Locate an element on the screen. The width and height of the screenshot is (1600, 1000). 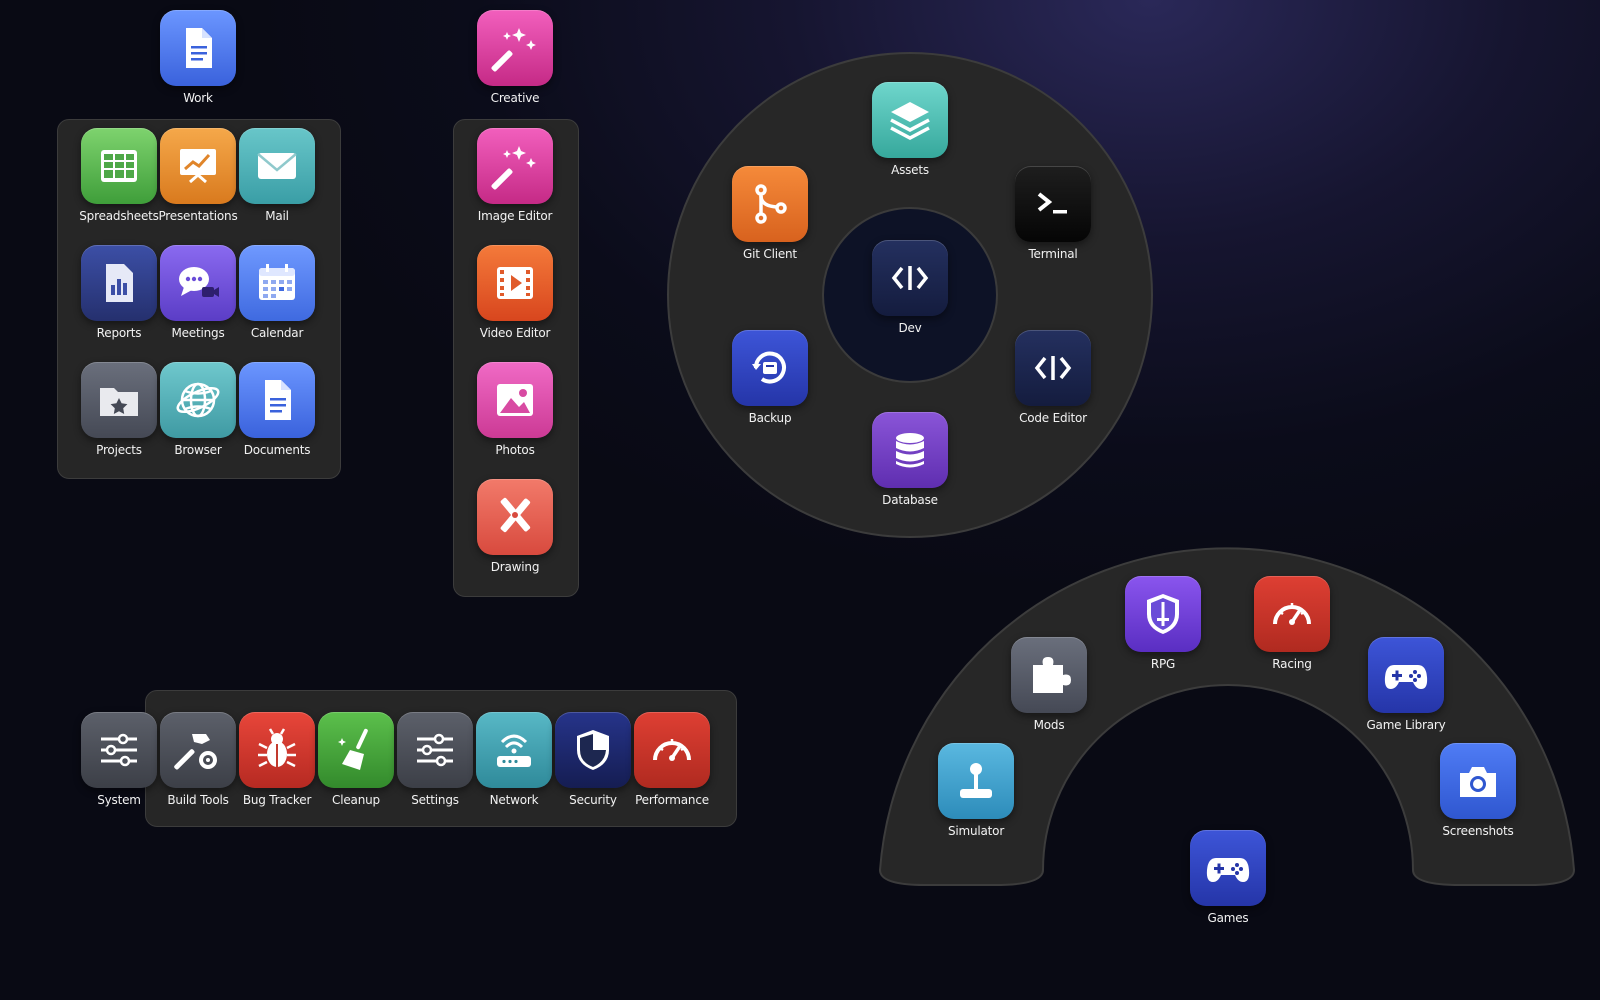
app-terminal: Terminal is located at coordinates (1053, 213).